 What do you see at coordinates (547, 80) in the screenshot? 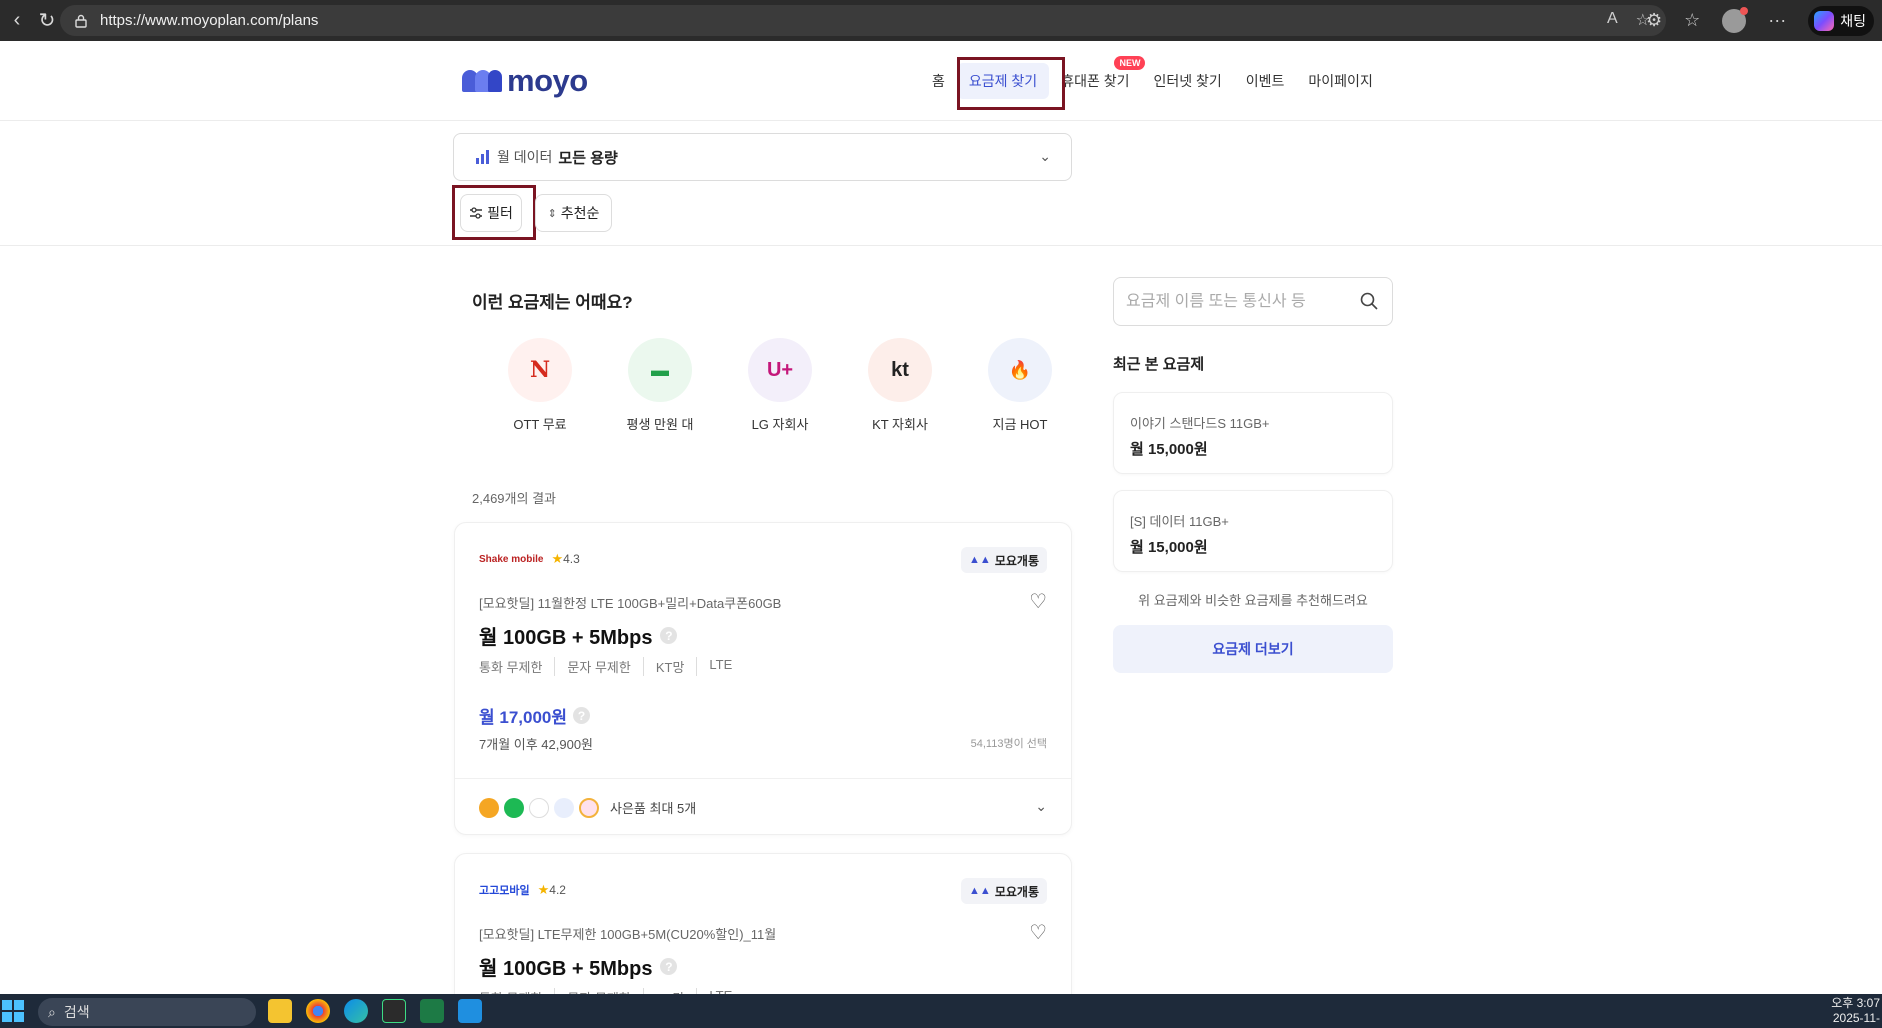
I see `logo-text: moyo` at bounding box center [547, 80].